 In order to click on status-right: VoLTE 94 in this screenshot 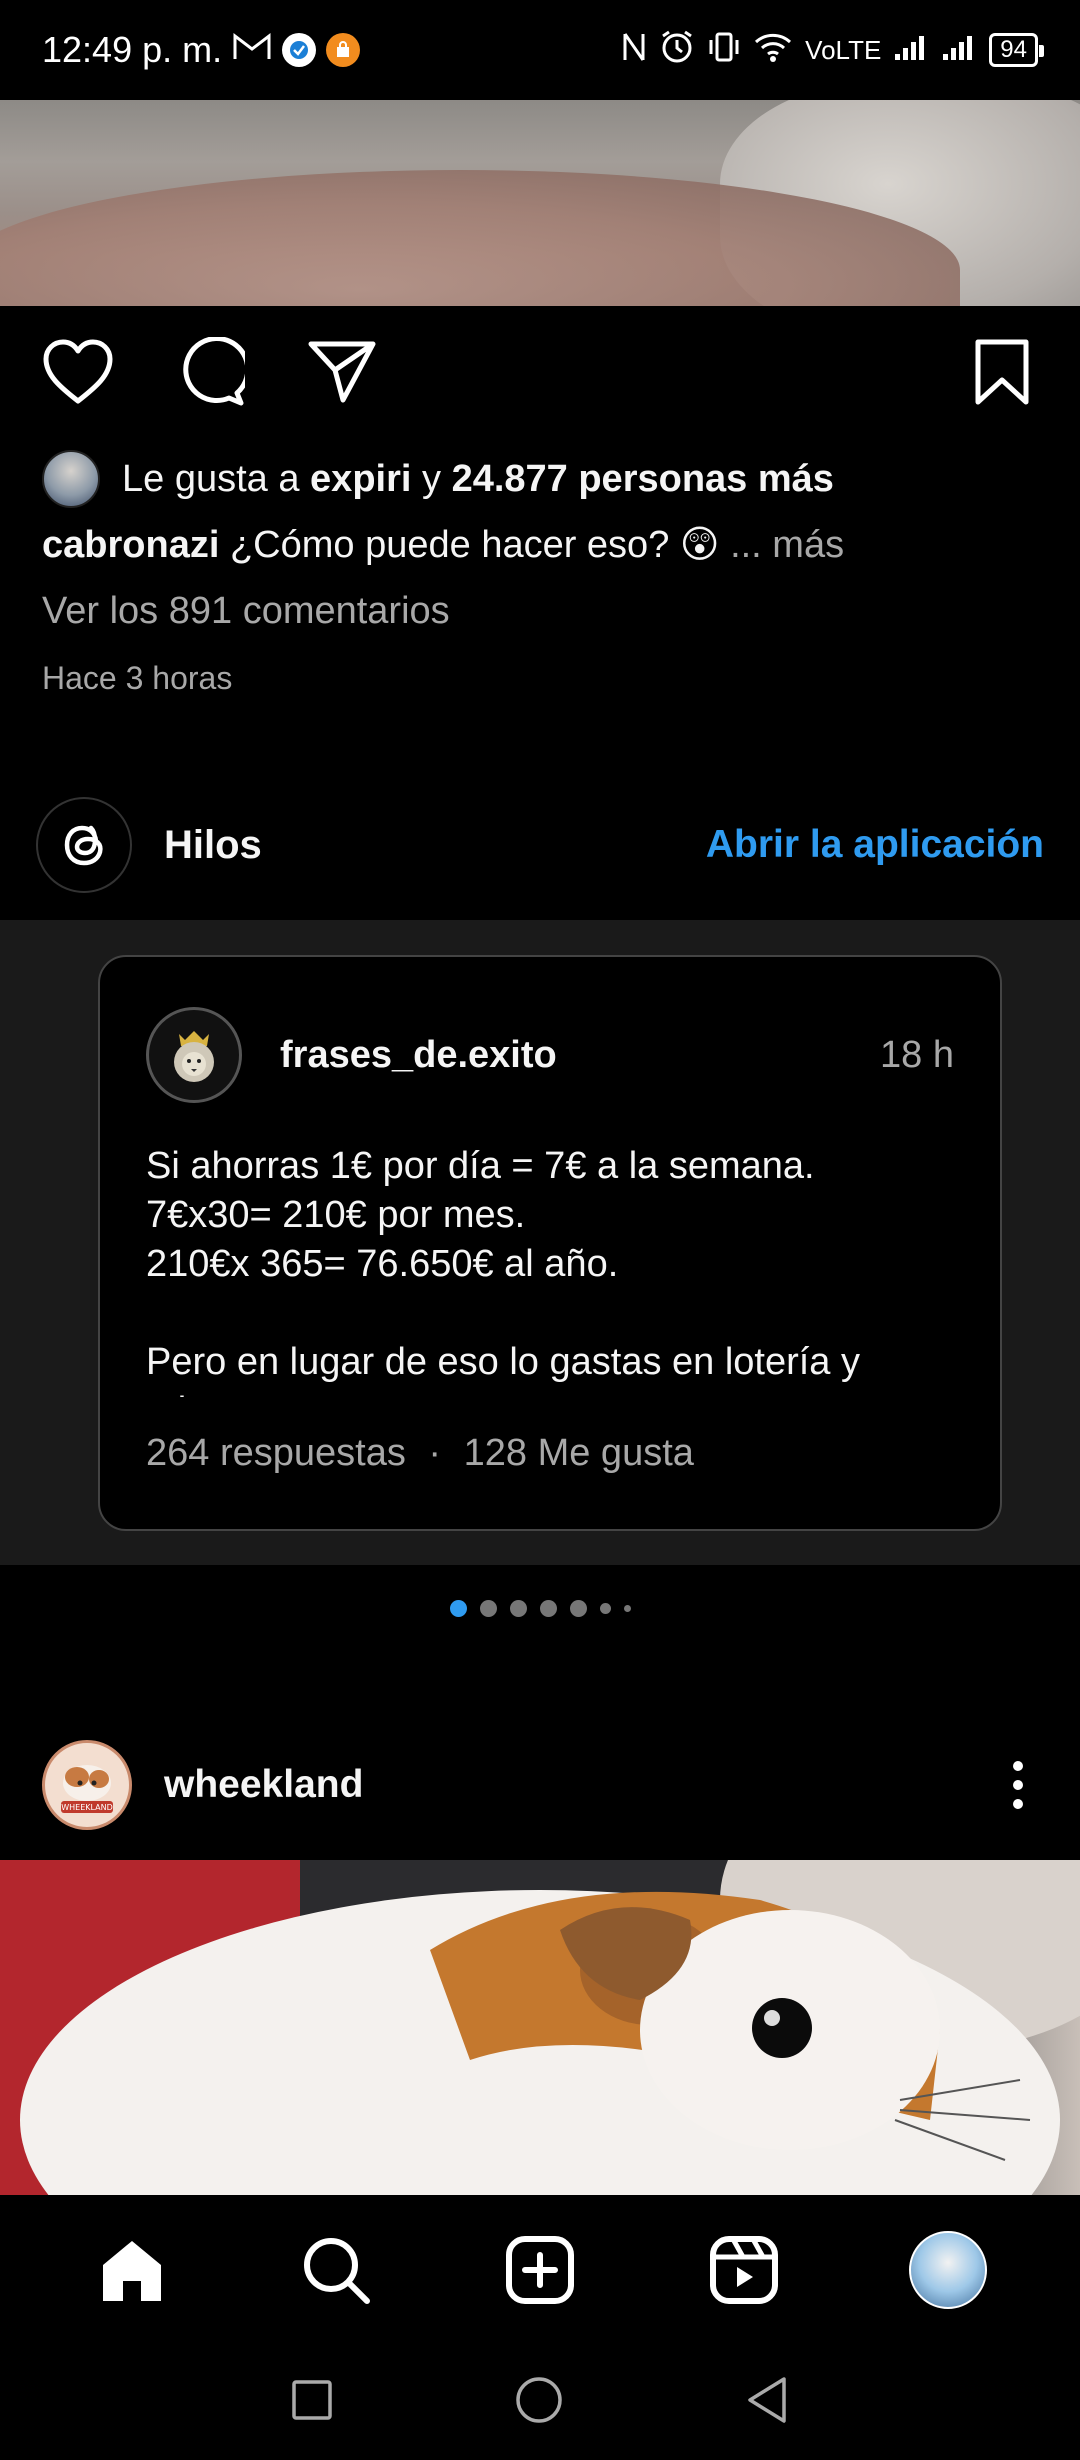, I will do `click(832, 50)`.